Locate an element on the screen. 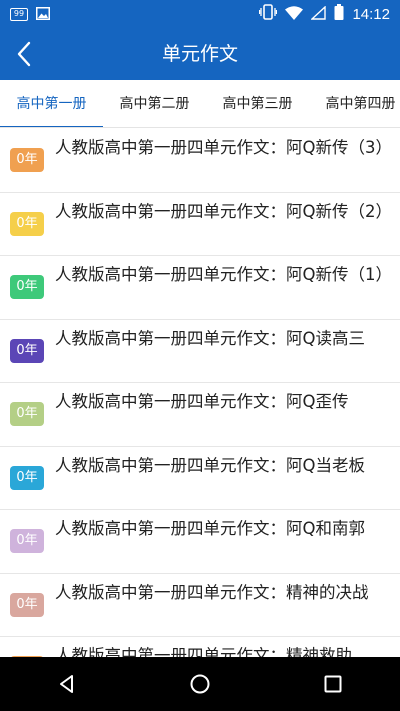 This screenshot has height=711, width=400. back-triangle-icon is located at coordinates (66, 684).